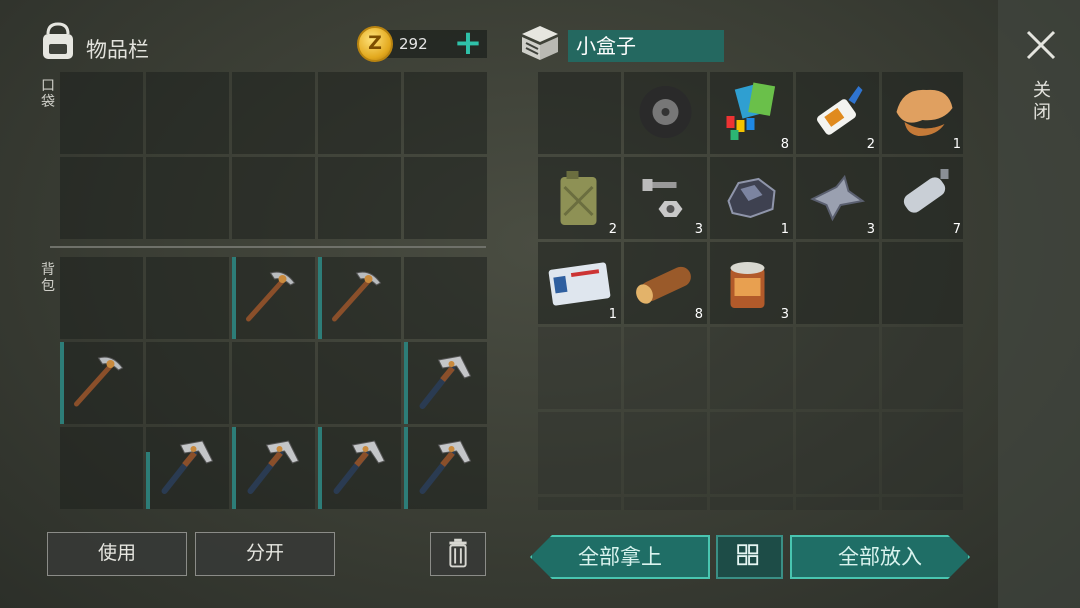  Describe the element at coordinates (926, 191) in the screenshot. I see `bottle-icon` at that location.